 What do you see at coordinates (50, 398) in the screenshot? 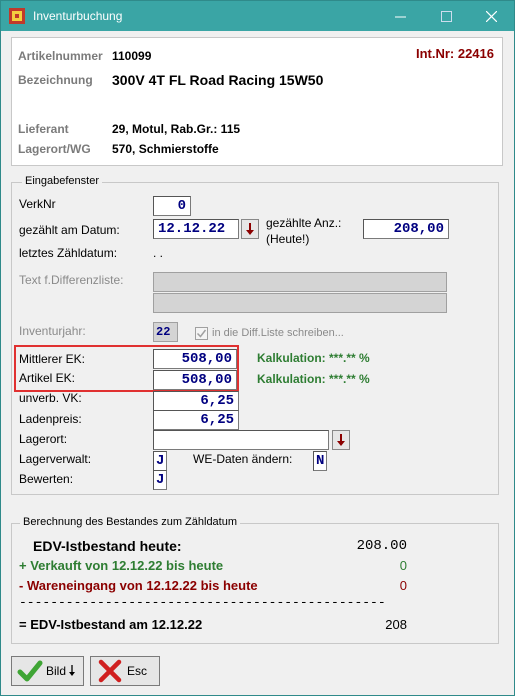
I see `unverb-vk-label: unverb. VK:` at bounding box center [50, 398].